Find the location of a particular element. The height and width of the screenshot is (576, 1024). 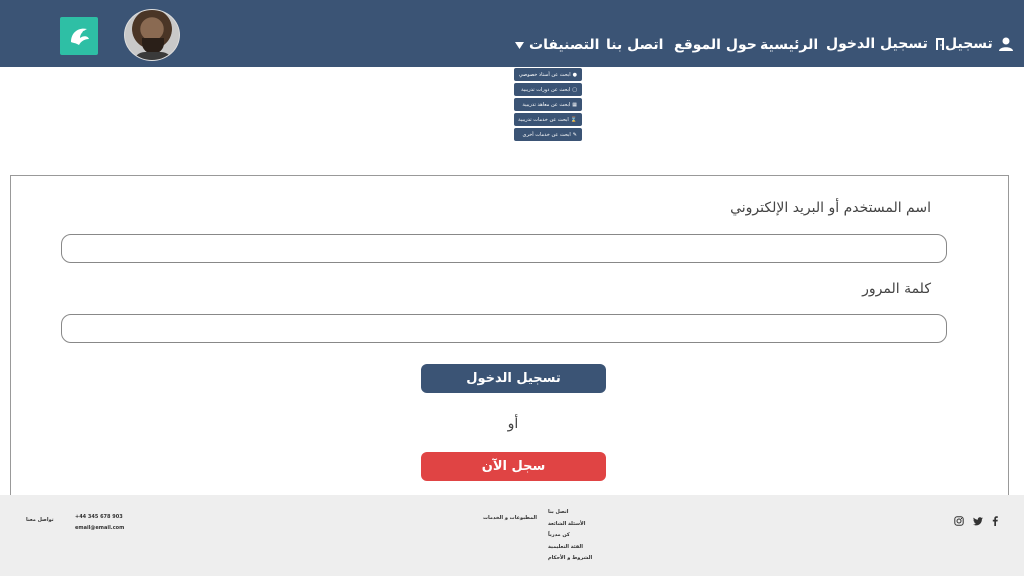

facebook-icon is located at coordinates (995, 521).